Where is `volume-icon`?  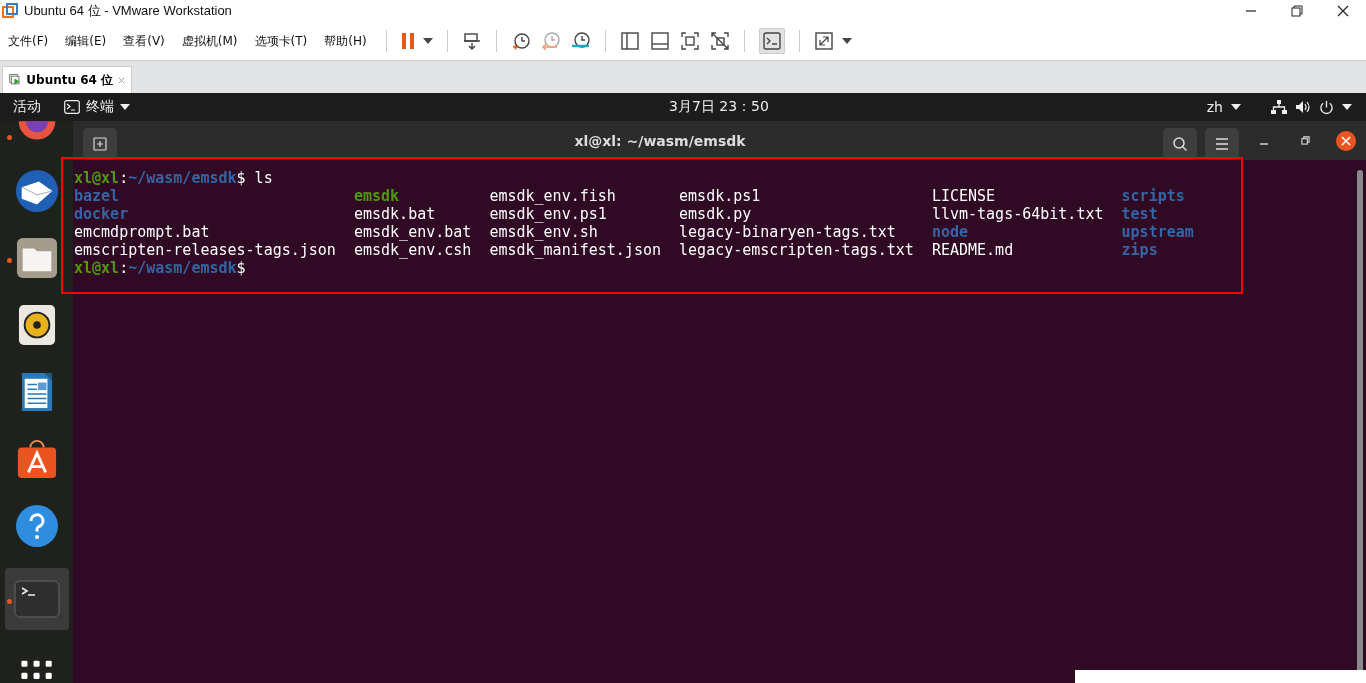
volume-icon is located at coordinates (1303, 107).